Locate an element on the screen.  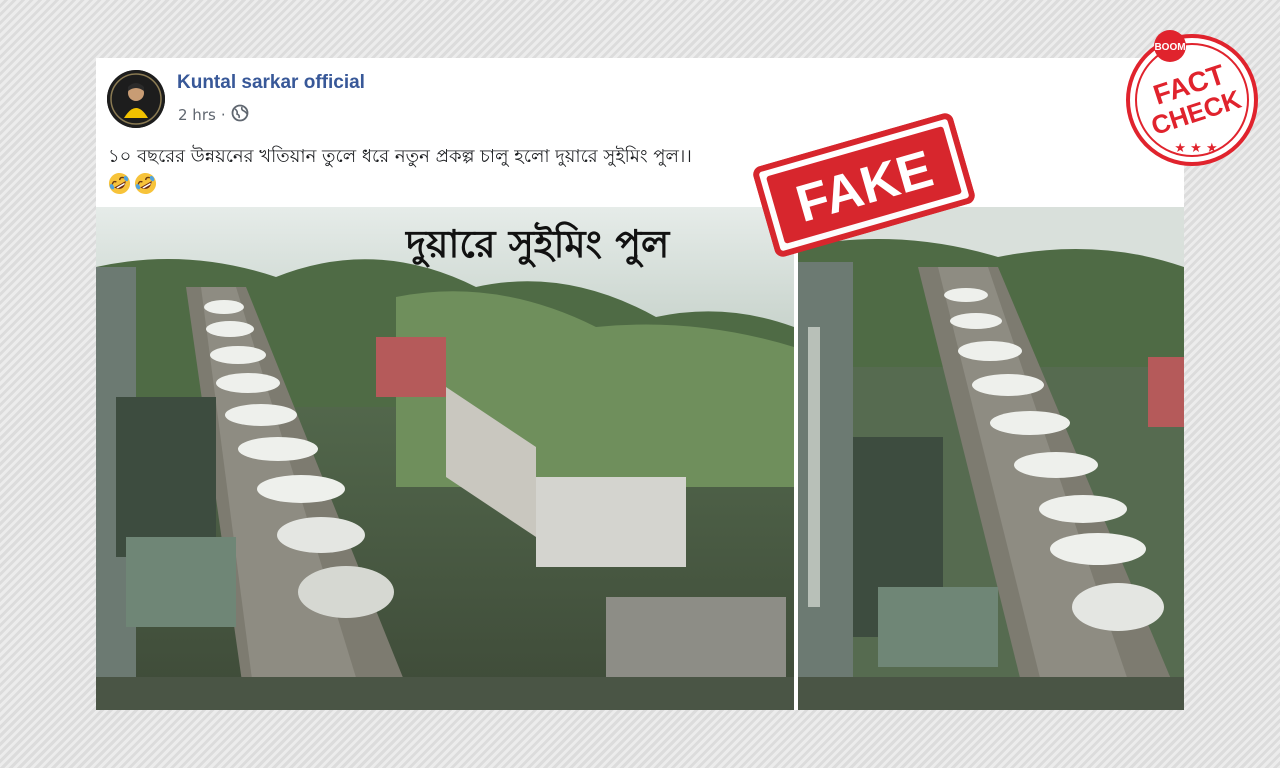
avatar is located at coordinates (136, 99).